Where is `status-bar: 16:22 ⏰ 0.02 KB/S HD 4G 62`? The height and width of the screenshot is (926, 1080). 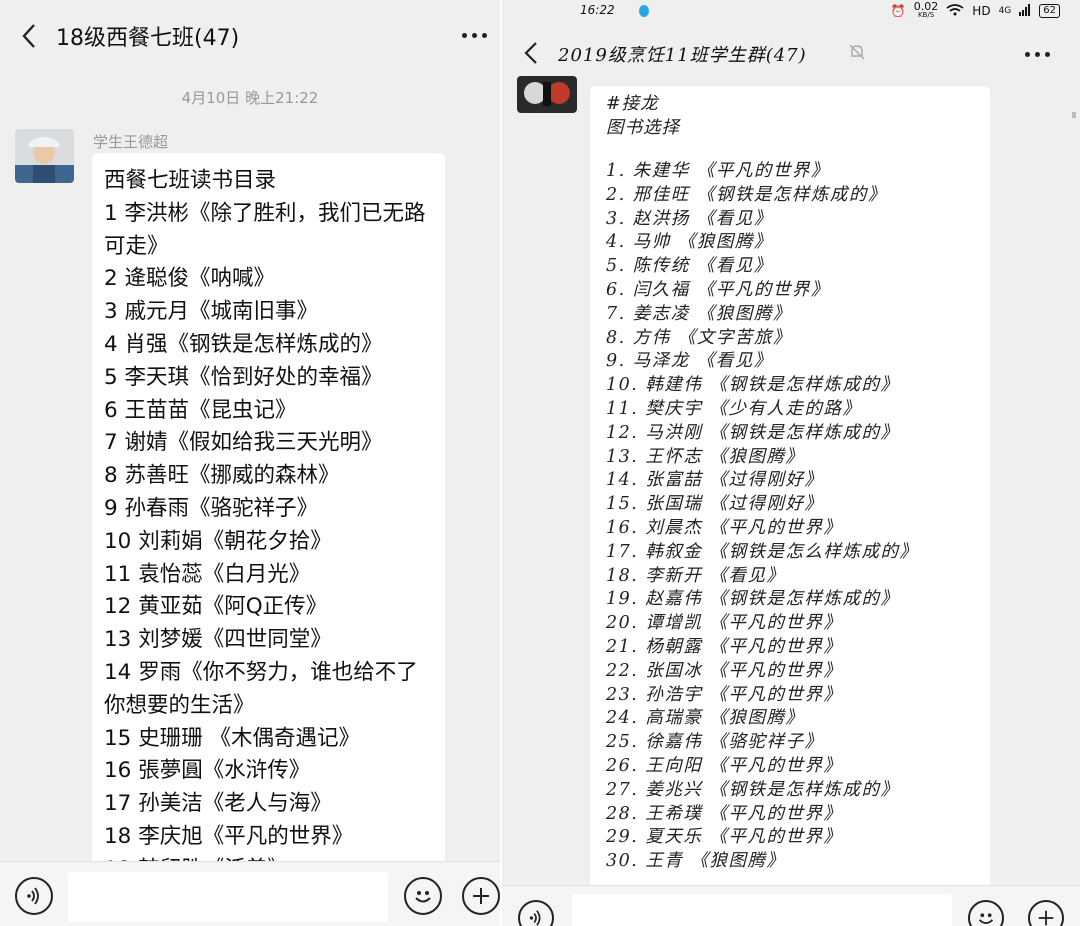
status-bar: 16:22 ⏰ 0.02 KB/S HD 4G 62 is located at coordinates (791, 11).